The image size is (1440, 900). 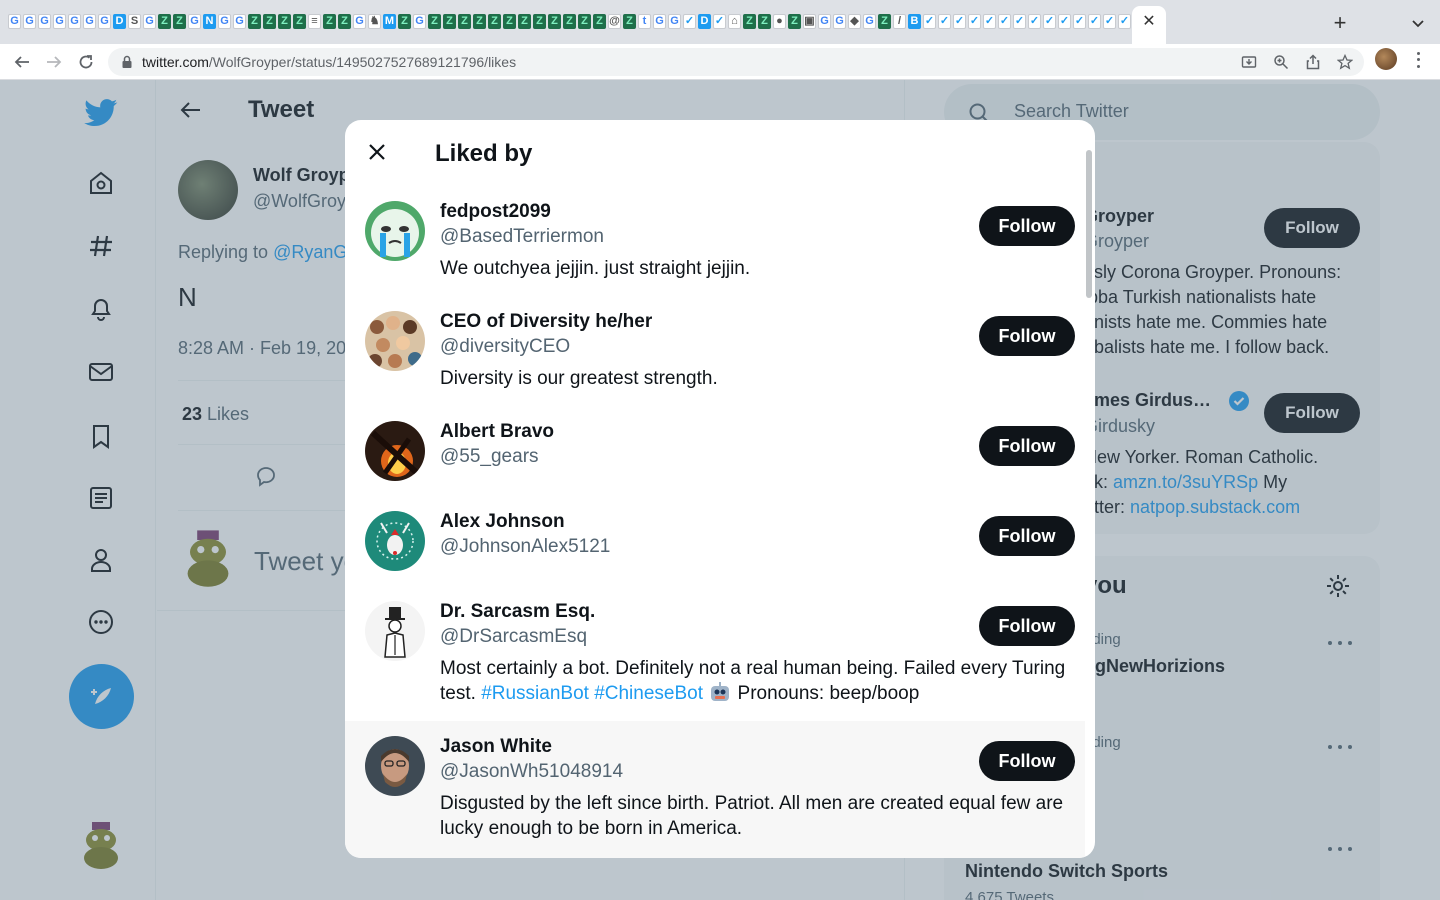 What do you see at coordinates (535, 693) in the screenshot?
I see `hashtag-link: #RussianBot` at bounding box center [535, 693].